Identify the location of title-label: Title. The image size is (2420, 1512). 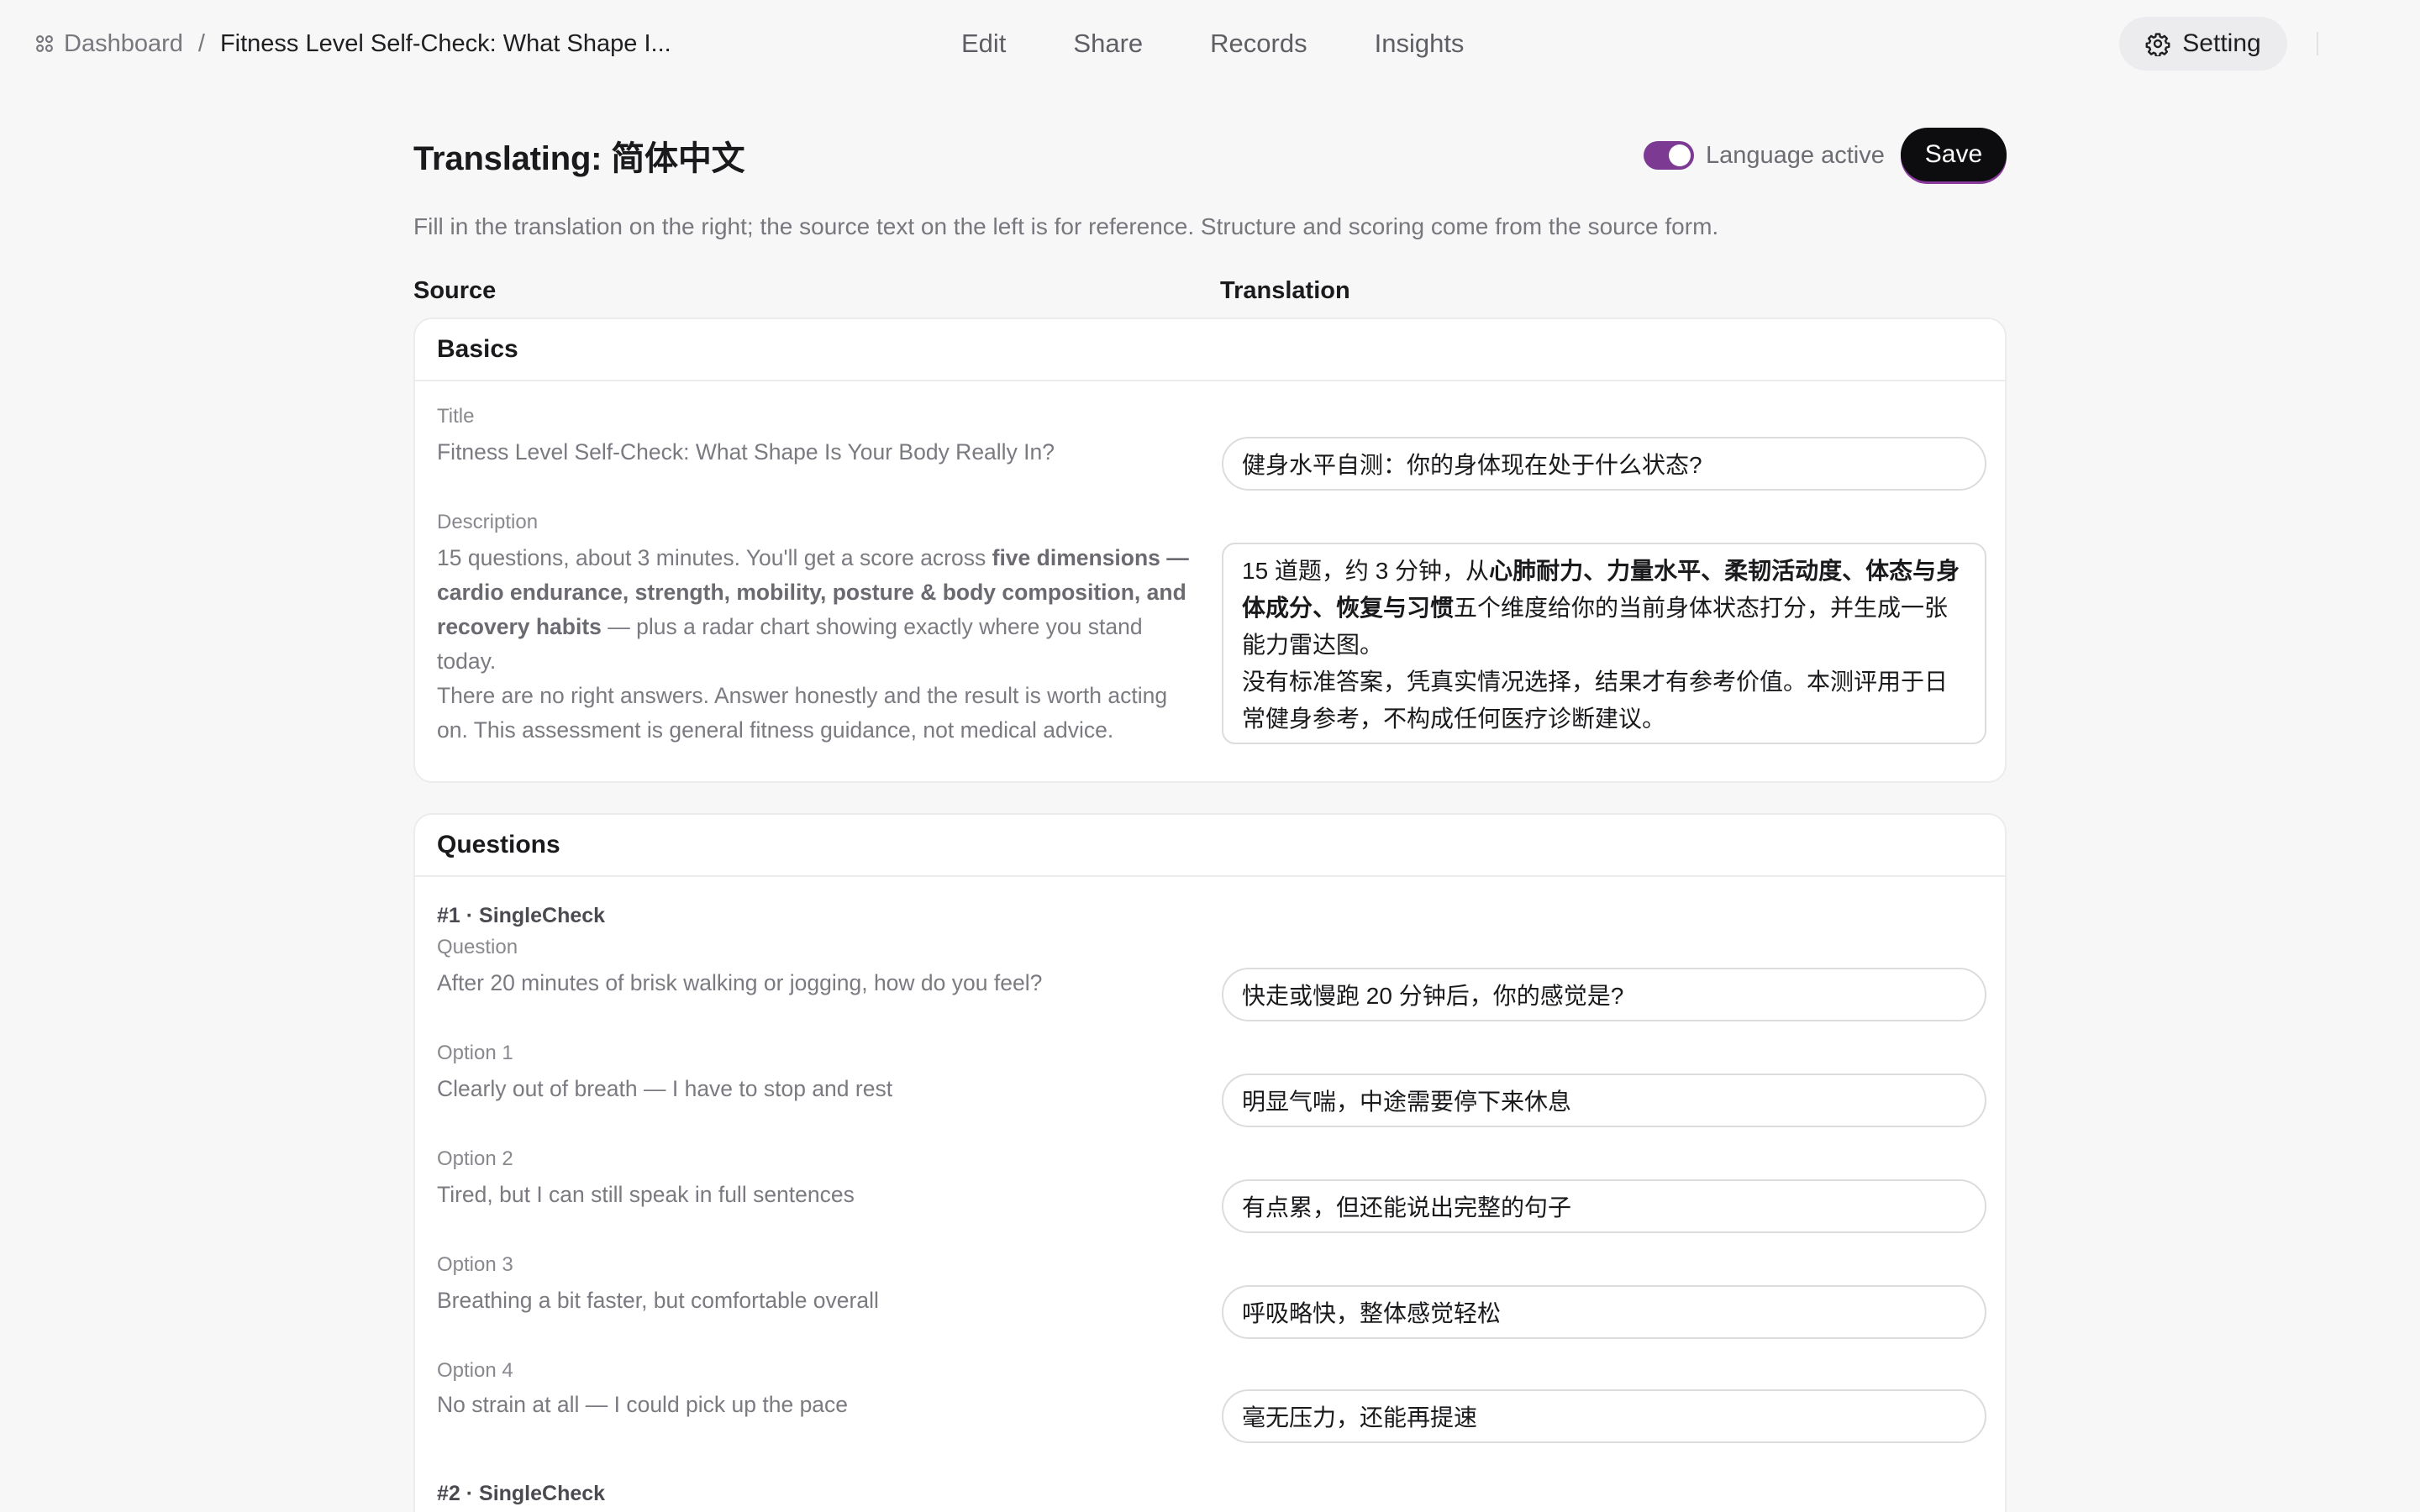
(456, 416).